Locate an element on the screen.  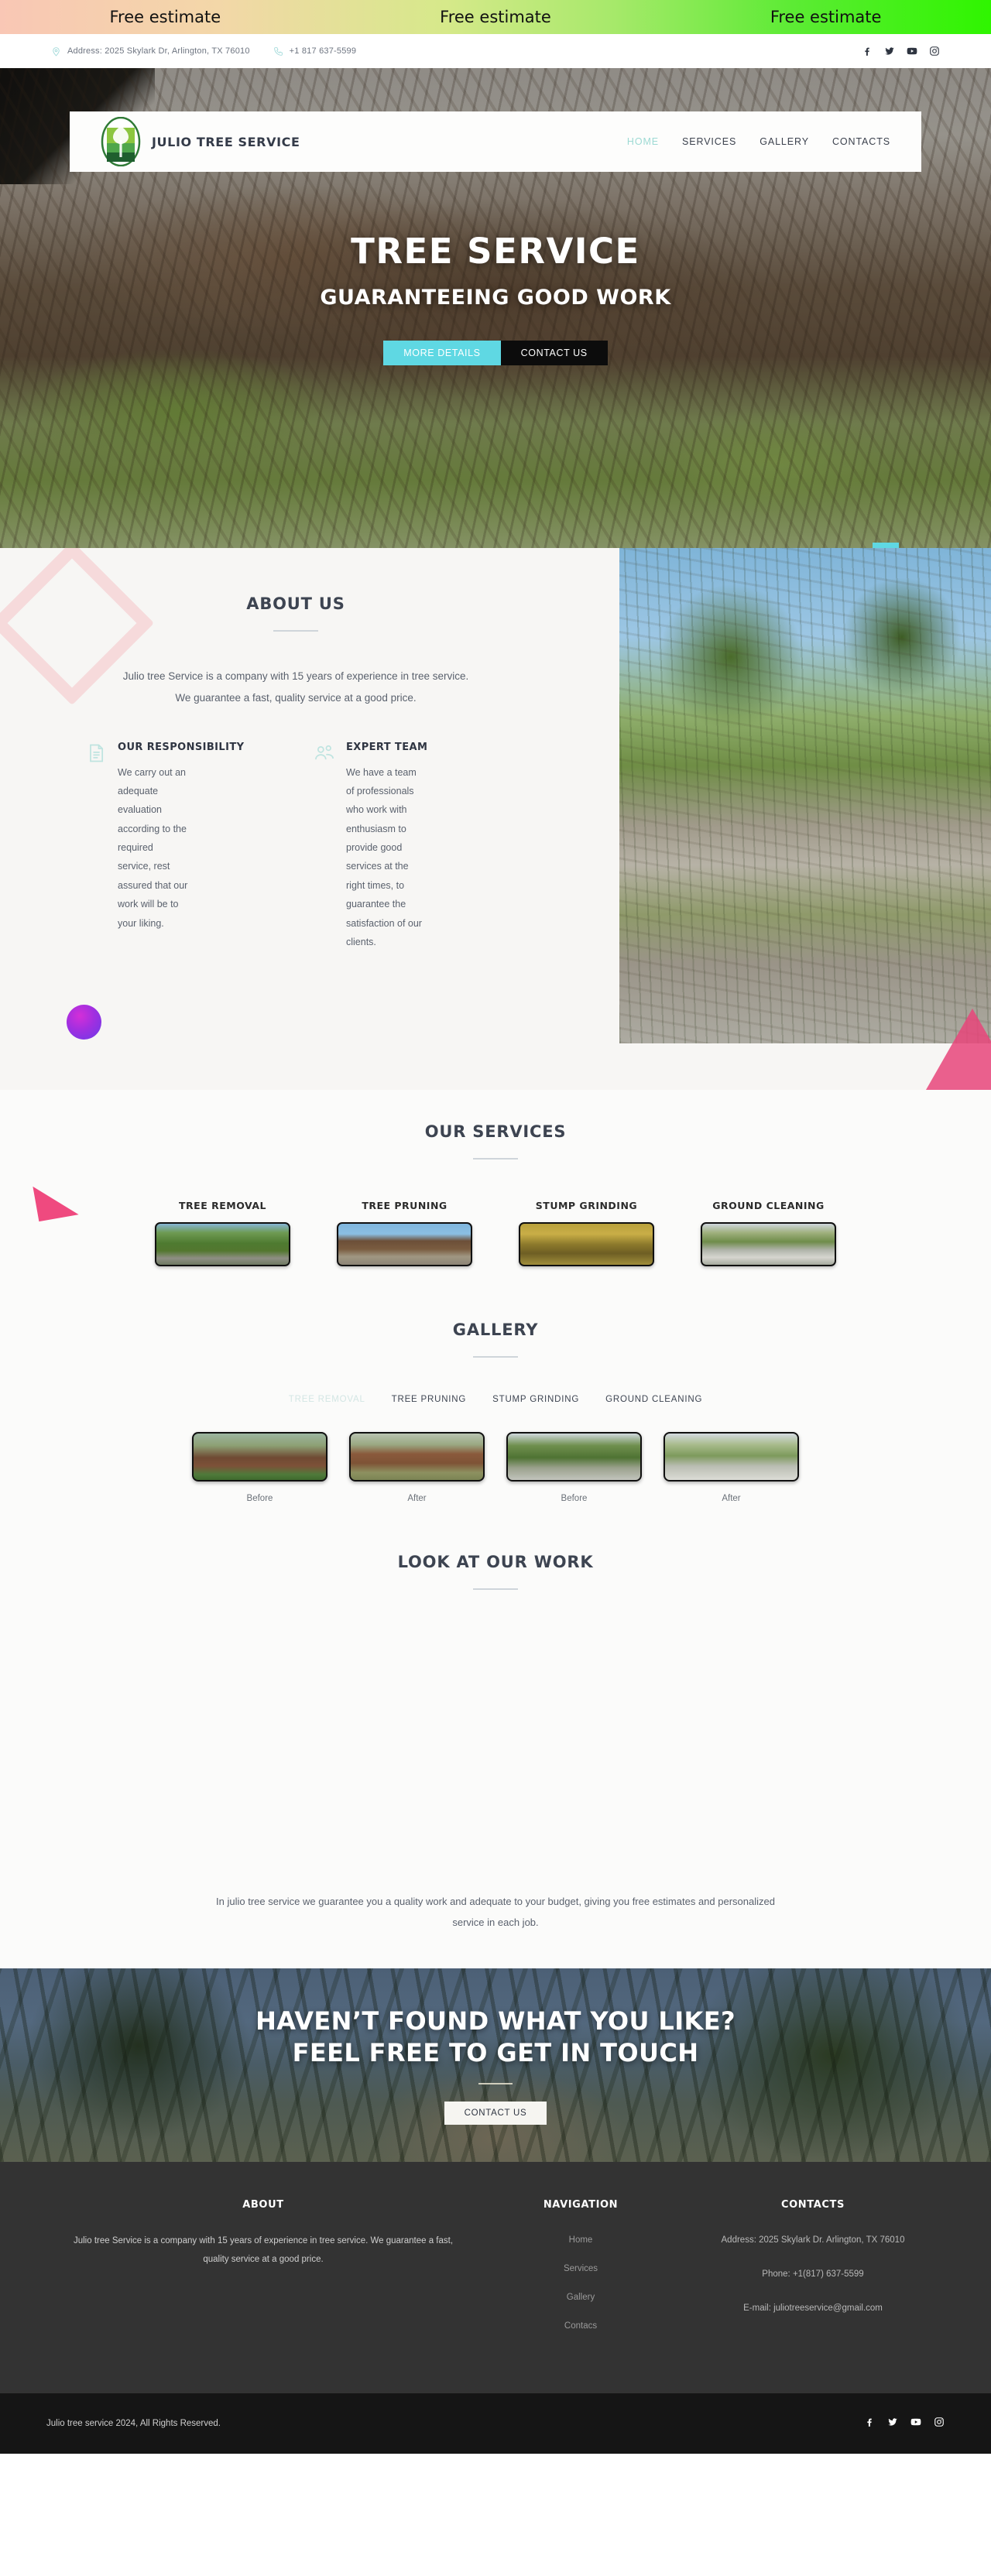
cta-contact-us-button: CONTACT US is located at coordinates (495, 2114).